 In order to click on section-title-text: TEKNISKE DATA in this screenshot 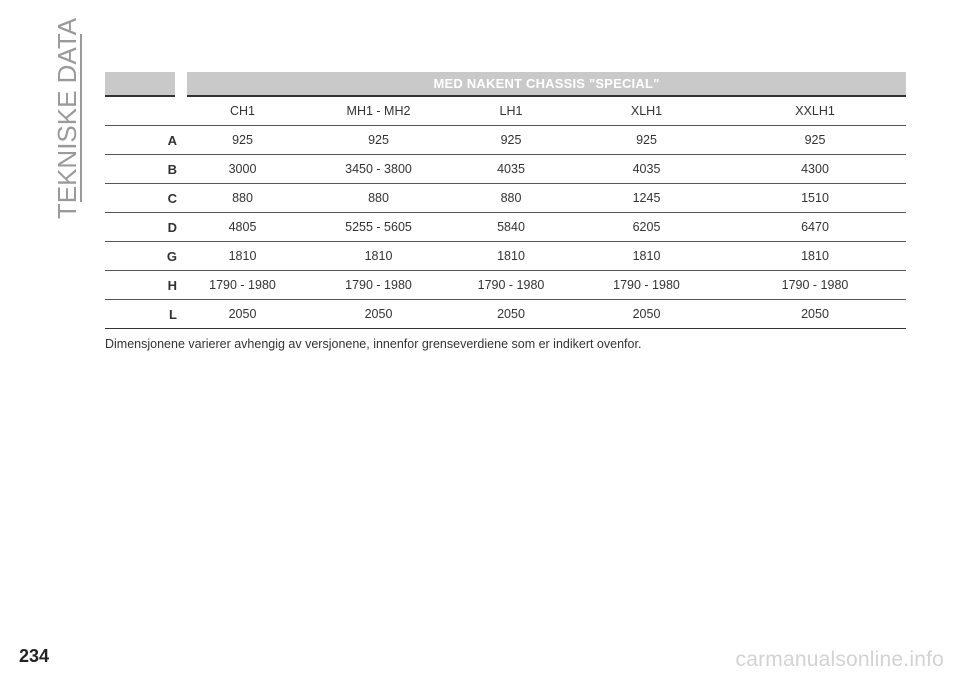, I will do `click(67, 118)`.